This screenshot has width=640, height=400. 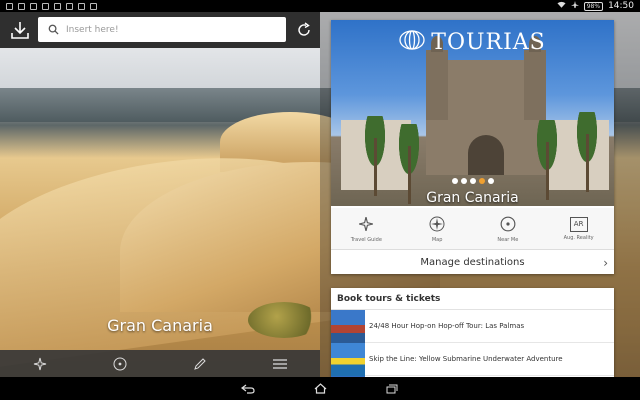 What do you see at coordinates (547, 160) in the screenshot?
I see `palm-tree` at bounding box center [547, 160].